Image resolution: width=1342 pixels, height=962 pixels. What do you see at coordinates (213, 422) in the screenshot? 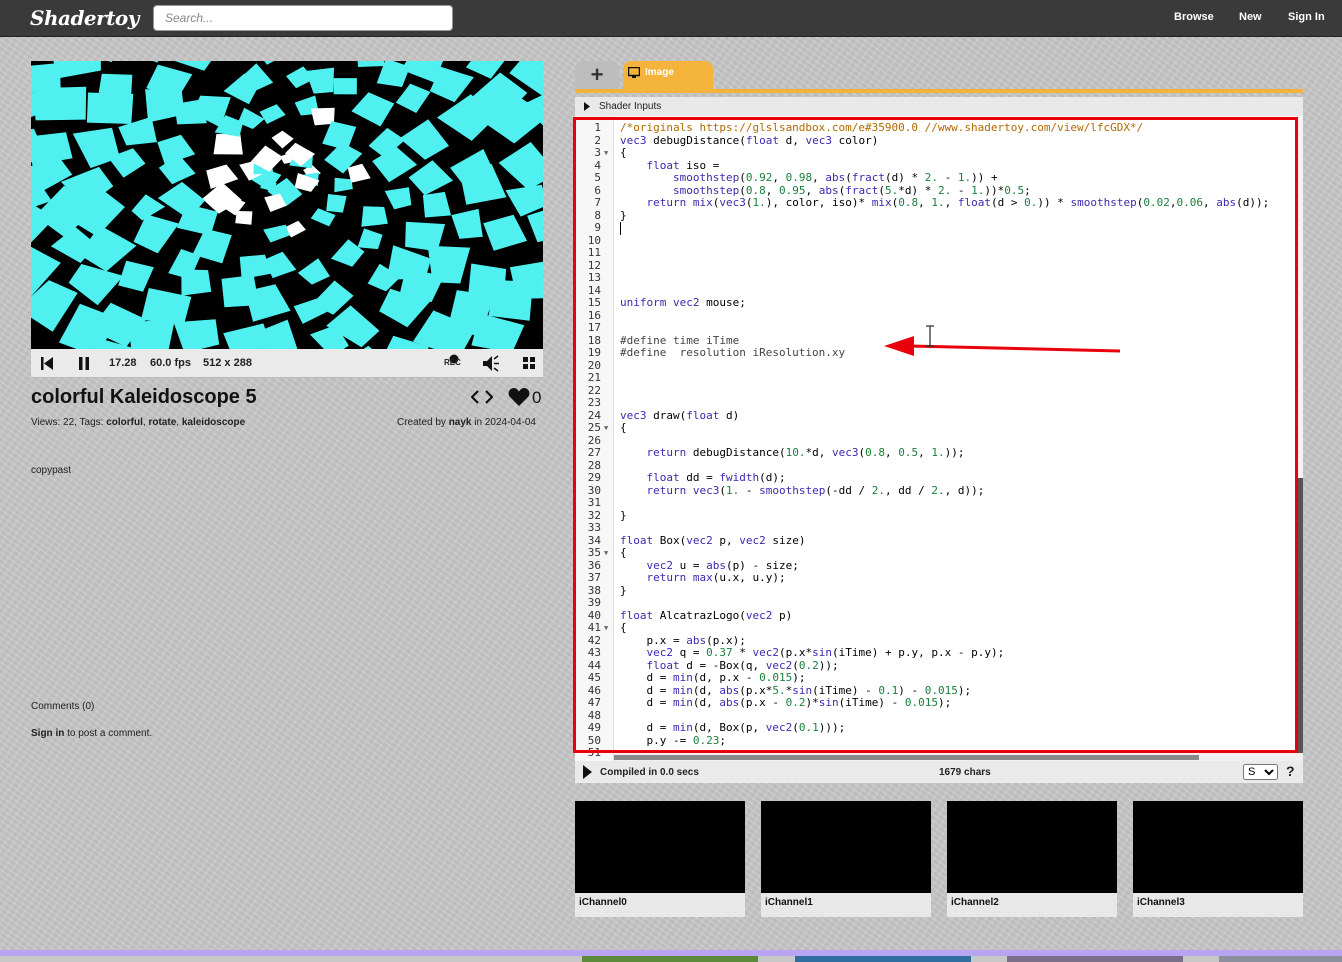
I see `tag-kaleidoscope: kaleidoscope` at bounding box center [213, 422].